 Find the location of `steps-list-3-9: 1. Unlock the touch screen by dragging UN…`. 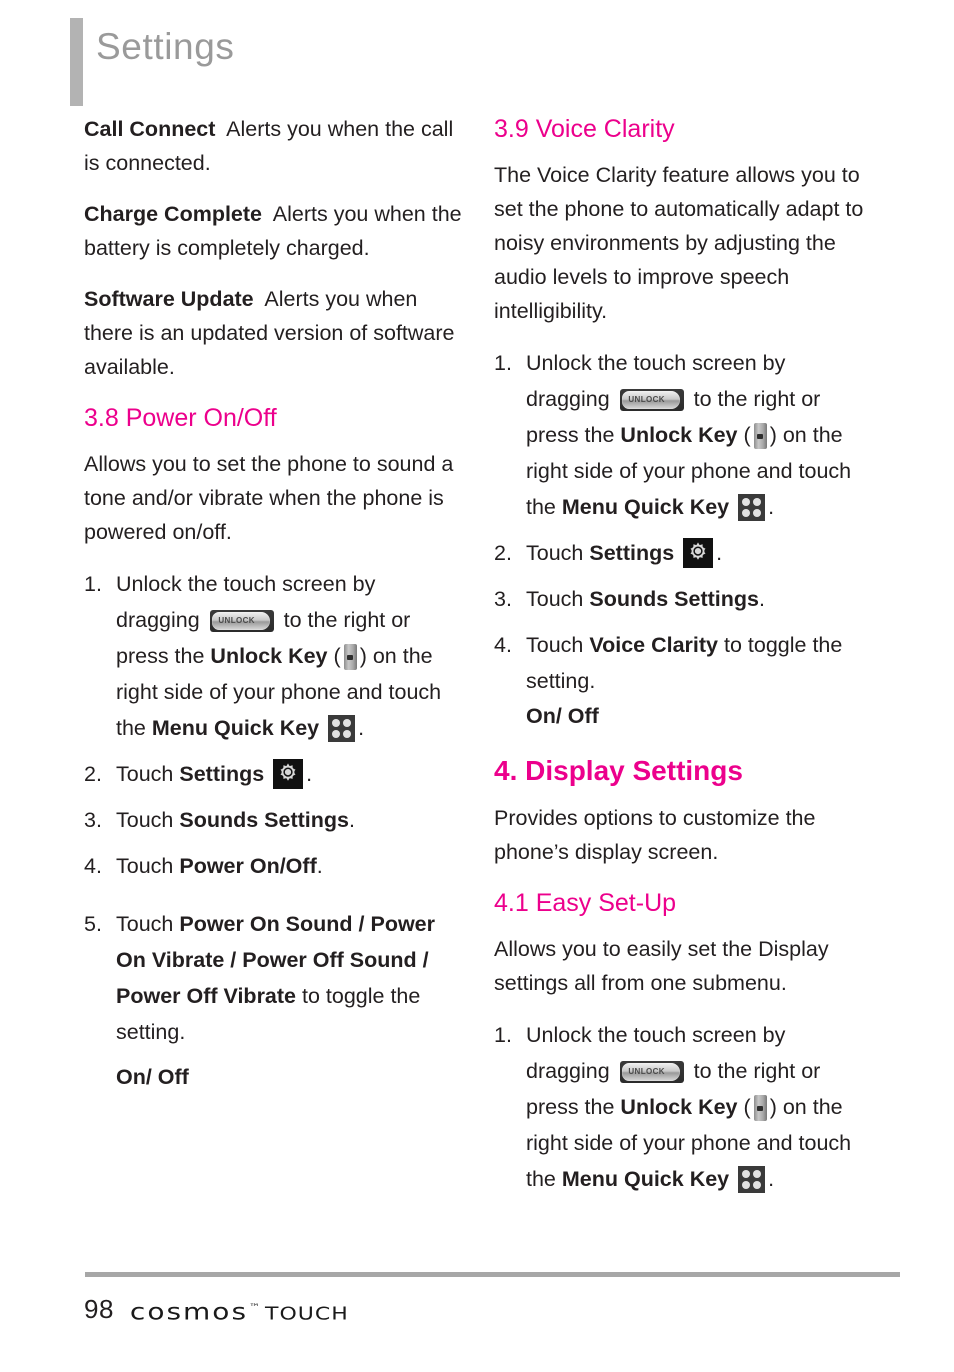

steps-list-3-9: 1. Unlock the touch screen by dragging UN… is located at coordinates (683, 539).